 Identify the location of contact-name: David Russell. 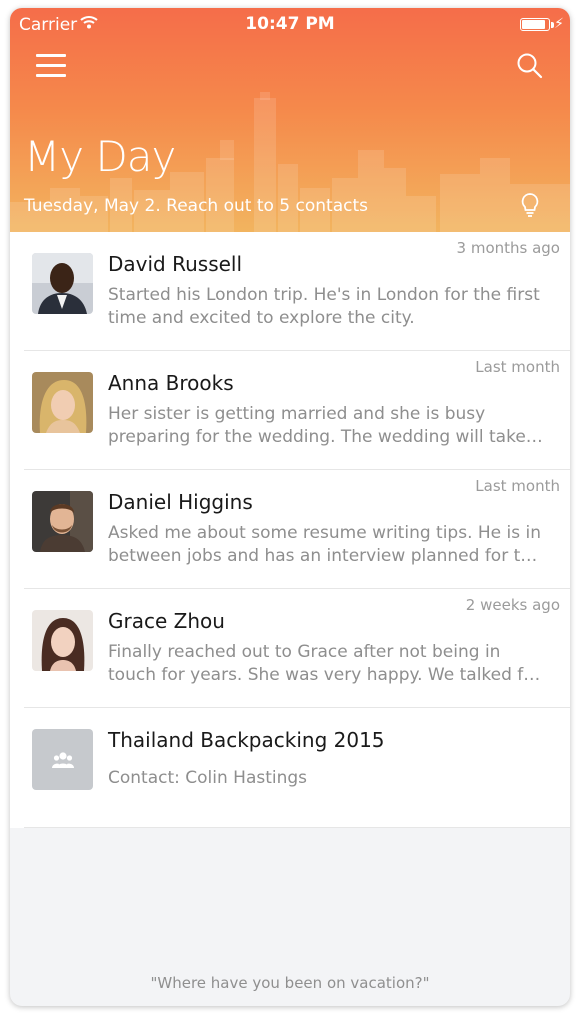
(175, 264).